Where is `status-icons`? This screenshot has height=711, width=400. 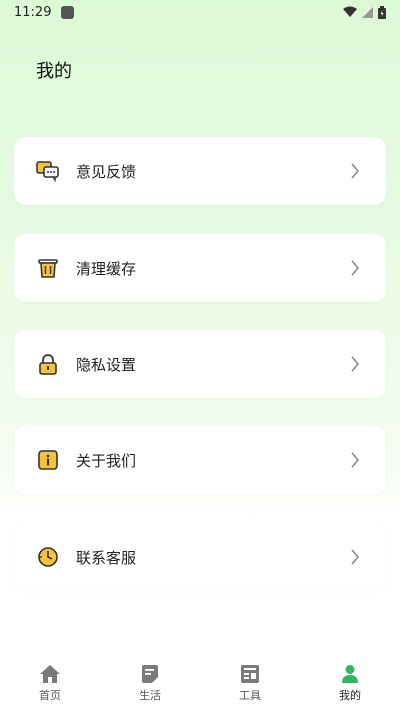
status-icons is located at coordinates (364, 12).